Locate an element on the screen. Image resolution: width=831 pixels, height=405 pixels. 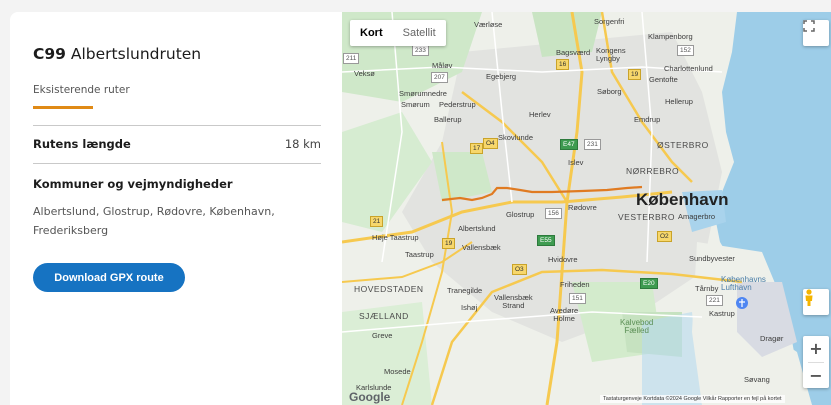
map-label: SJÆLLAND is located at coordinates (384, 316).